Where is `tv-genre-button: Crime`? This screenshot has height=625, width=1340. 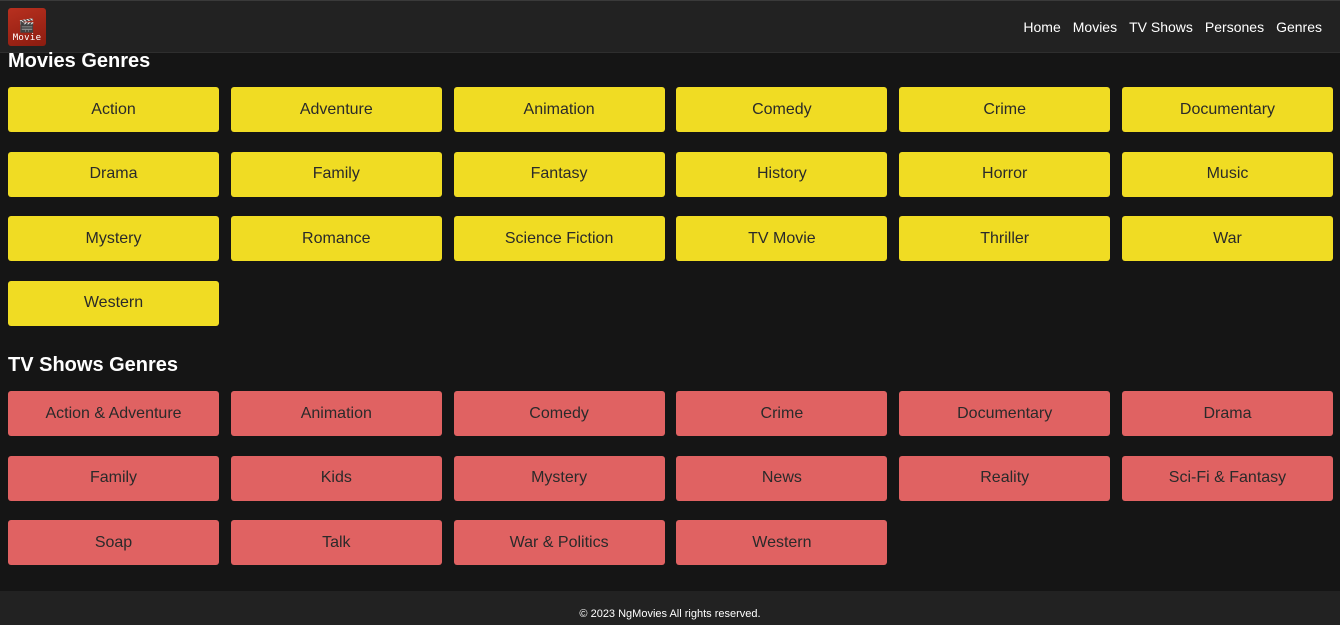
tv-genre-button: Crime is located at coordinates (782, 413).